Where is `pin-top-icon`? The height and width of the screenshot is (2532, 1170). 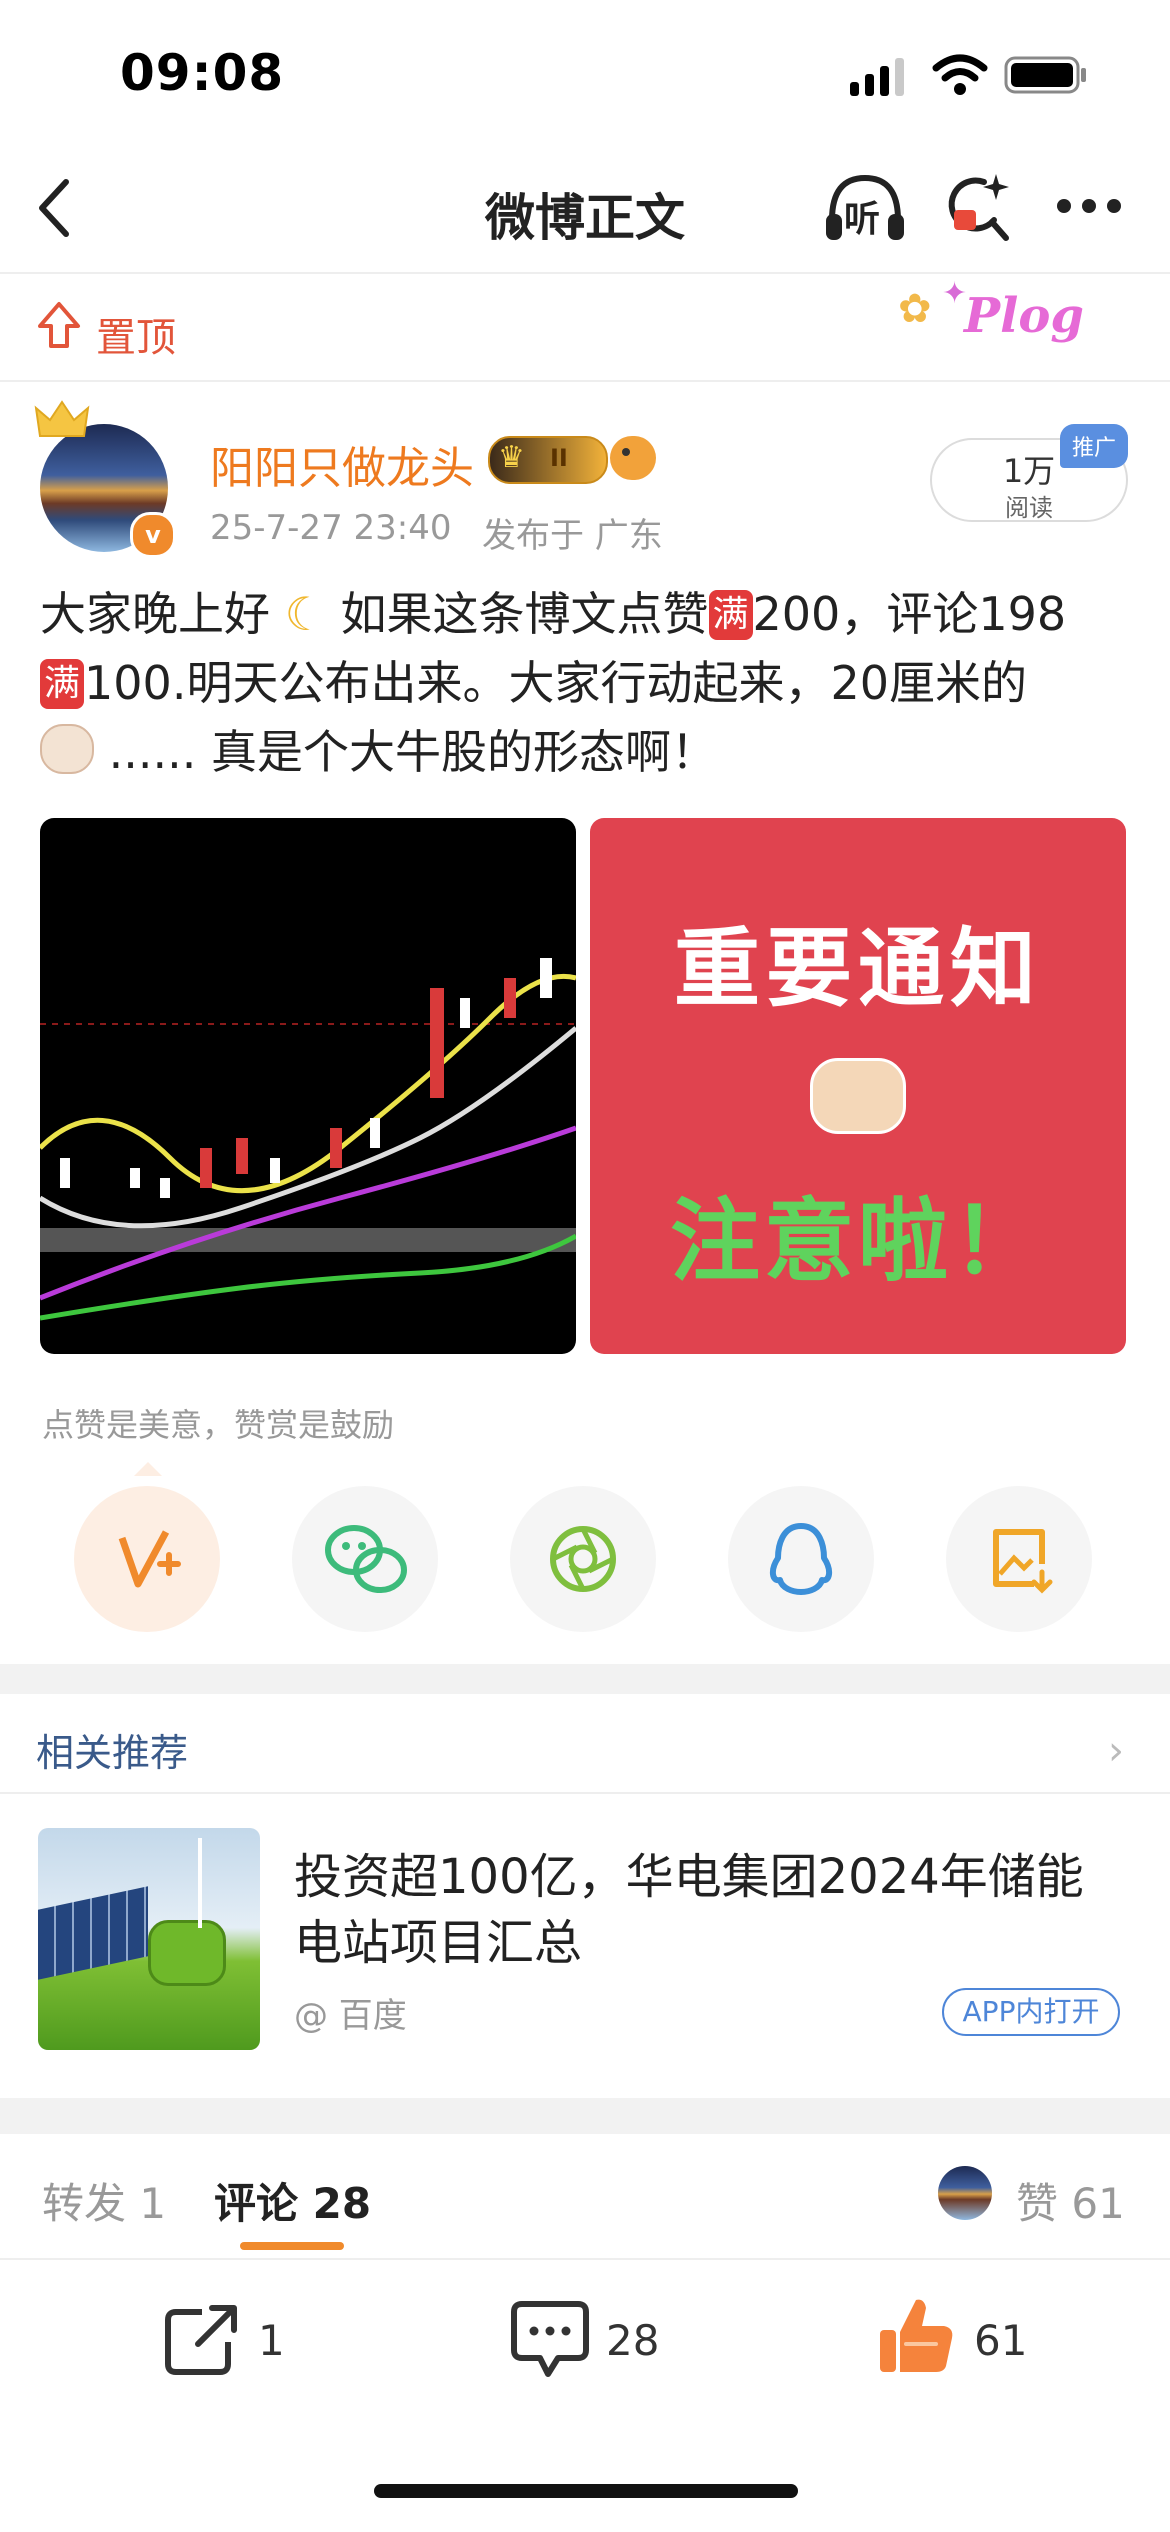 pin-top-icon is located at coordinates (59, 325).